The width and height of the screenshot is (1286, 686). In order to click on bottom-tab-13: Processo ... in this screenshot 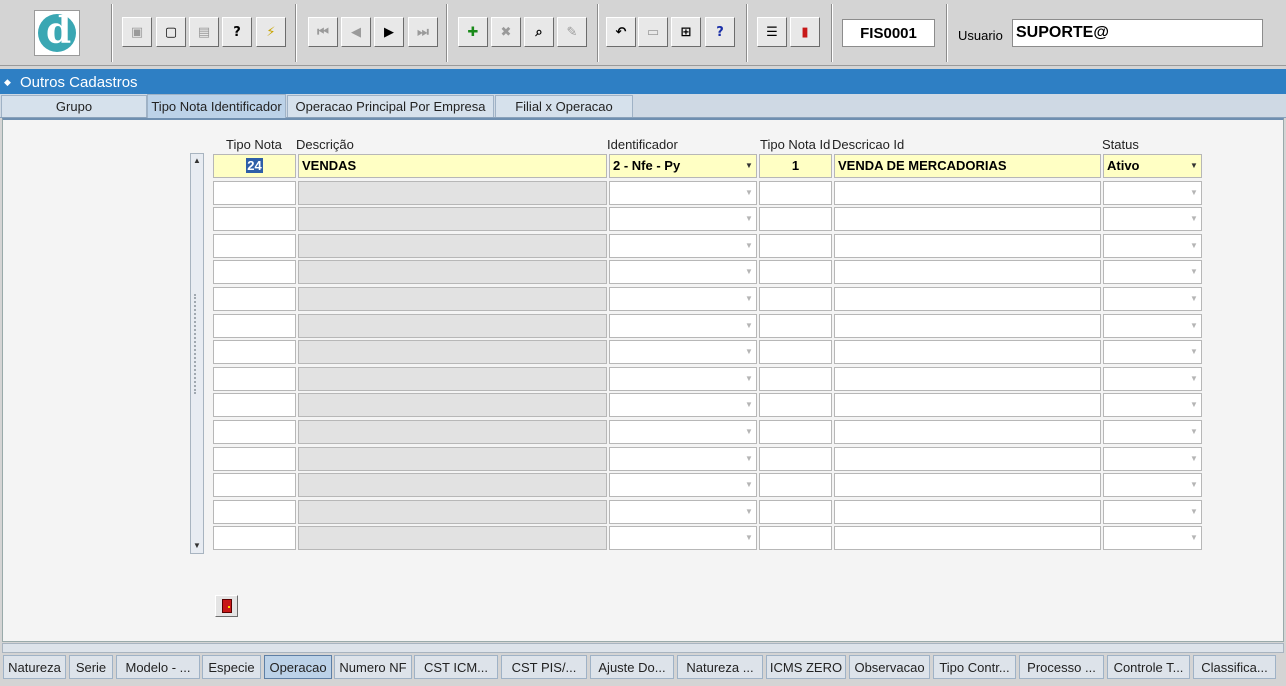, I will do `click(1061, 667)`.